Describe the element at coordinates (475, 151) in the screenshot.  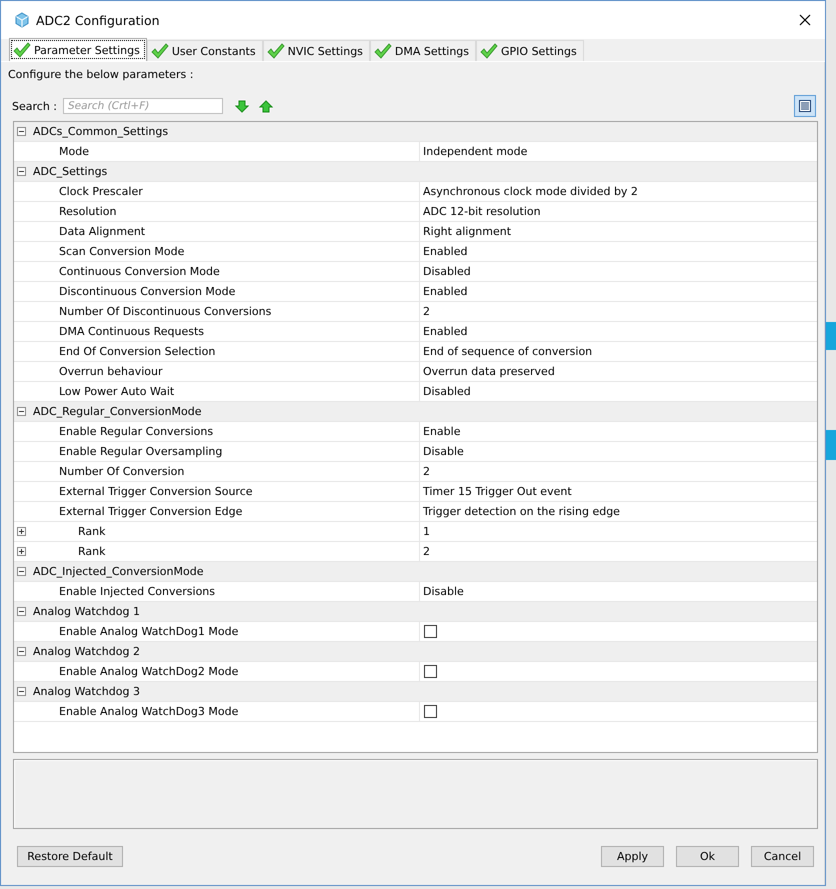
I see `parameter-value: Independent mode` at that location.